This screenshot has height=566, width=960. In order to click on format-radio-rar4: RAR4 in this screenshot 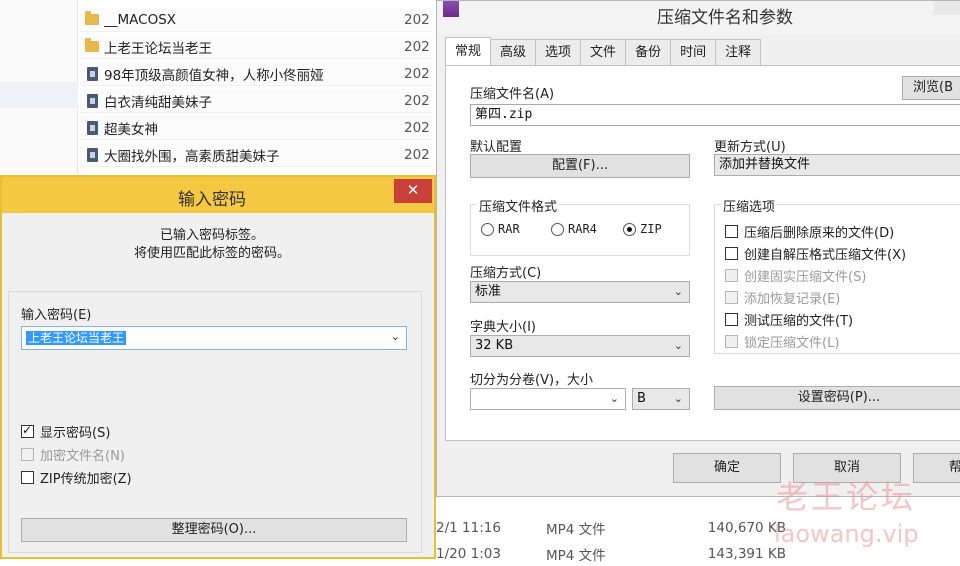, I will do `click(574, 229)`.